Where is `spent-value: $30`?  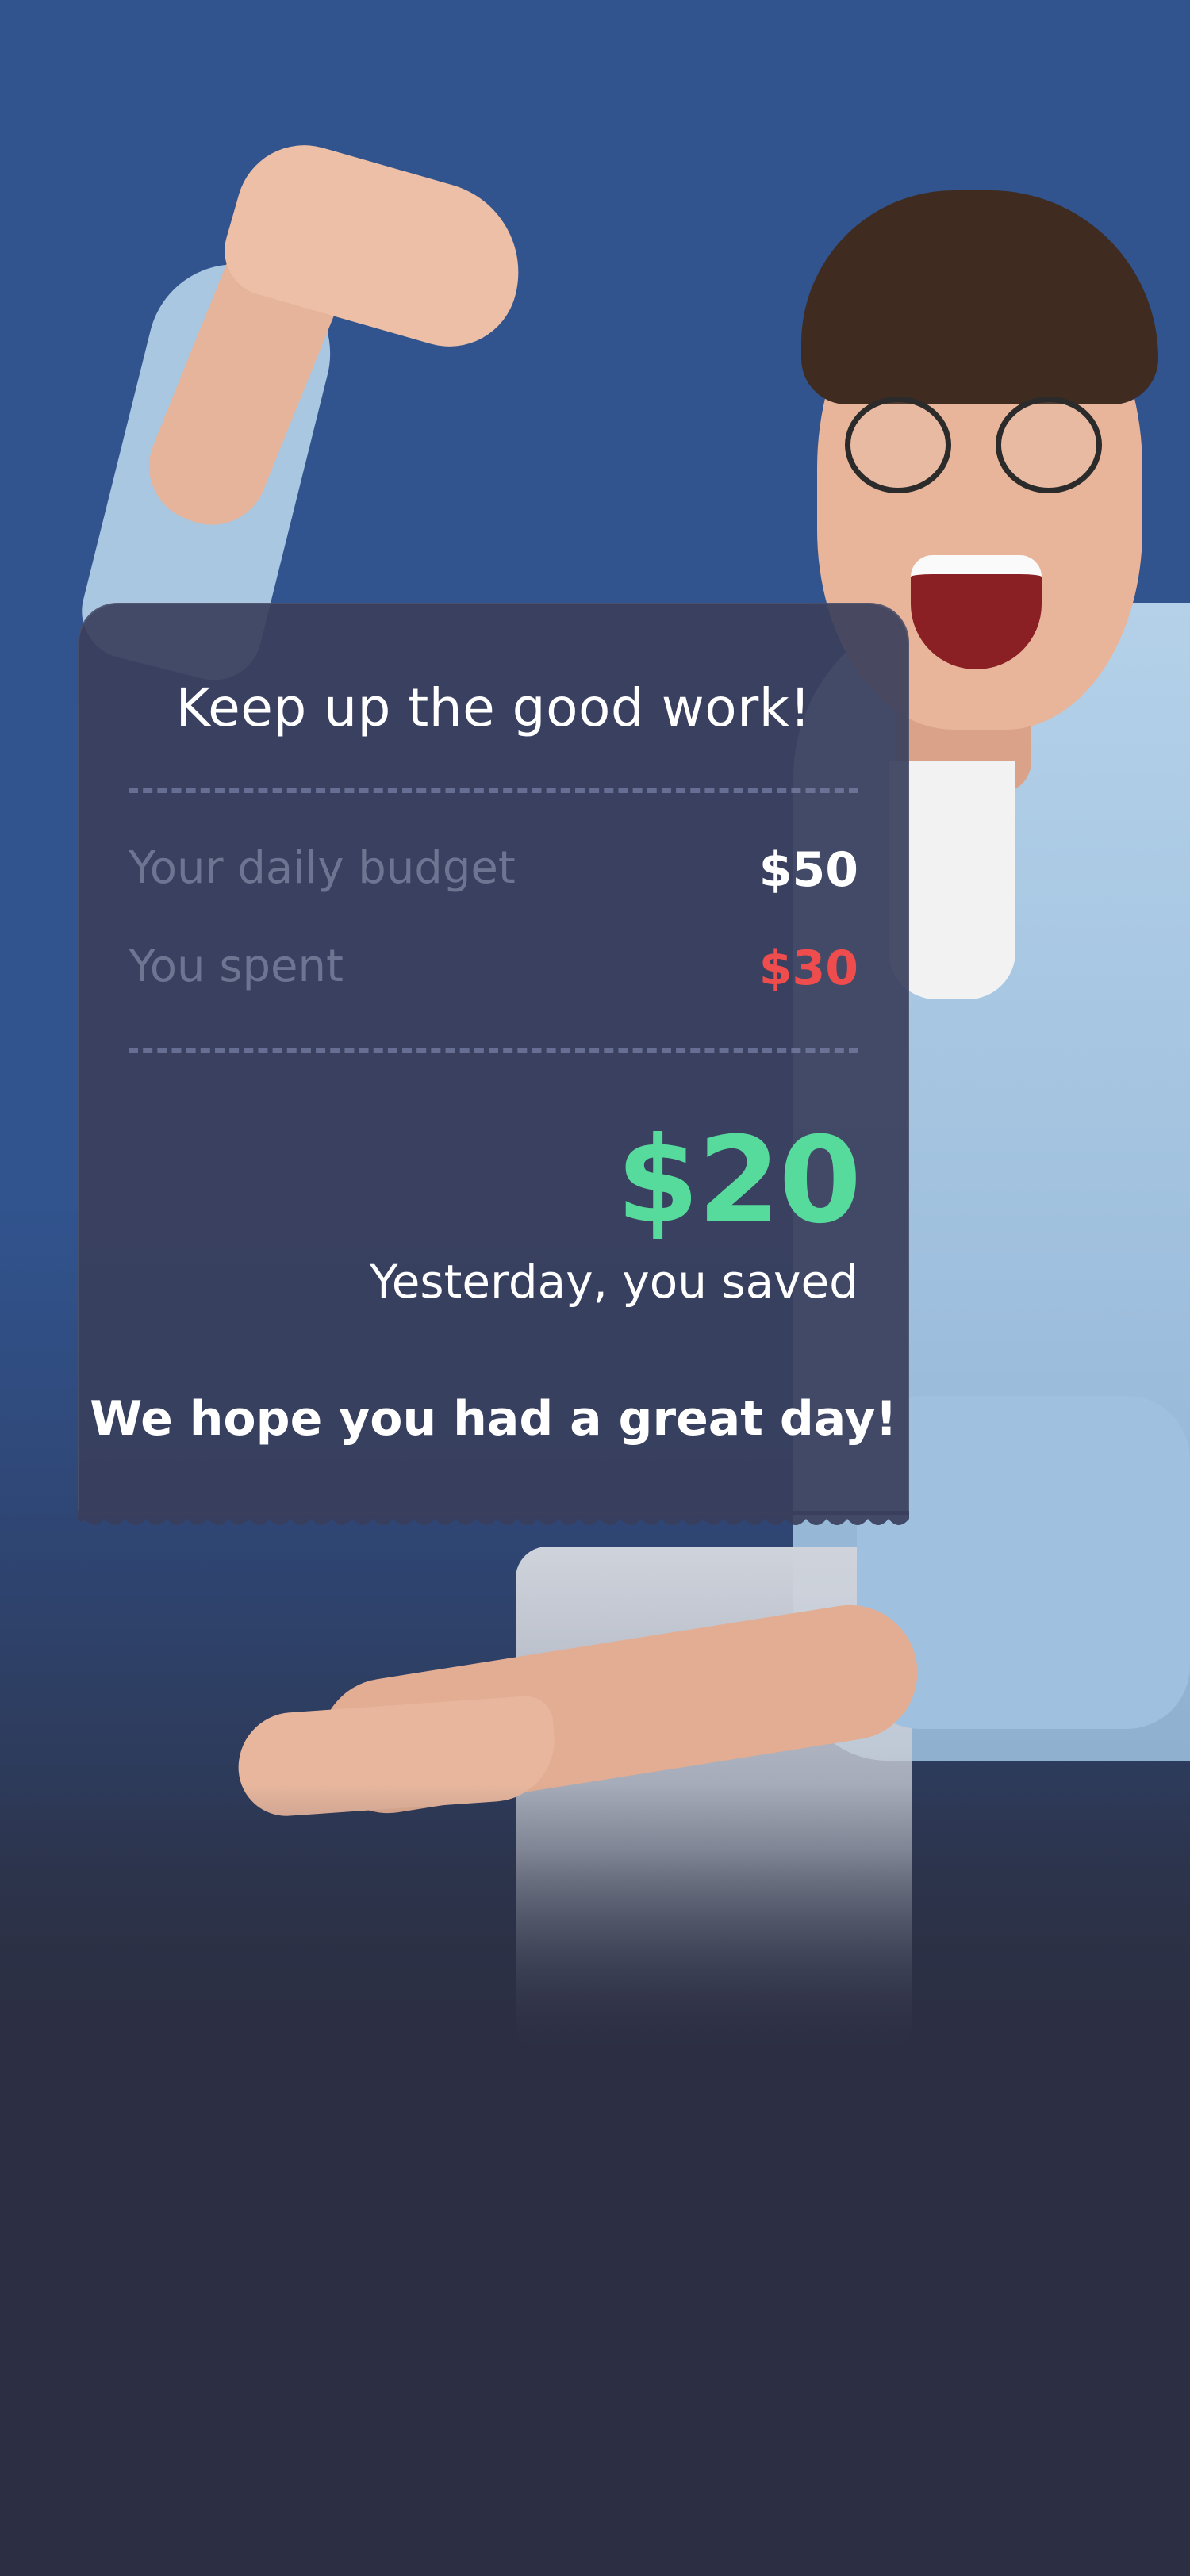
spent-value: $30 is located at coordinates (808, 968).